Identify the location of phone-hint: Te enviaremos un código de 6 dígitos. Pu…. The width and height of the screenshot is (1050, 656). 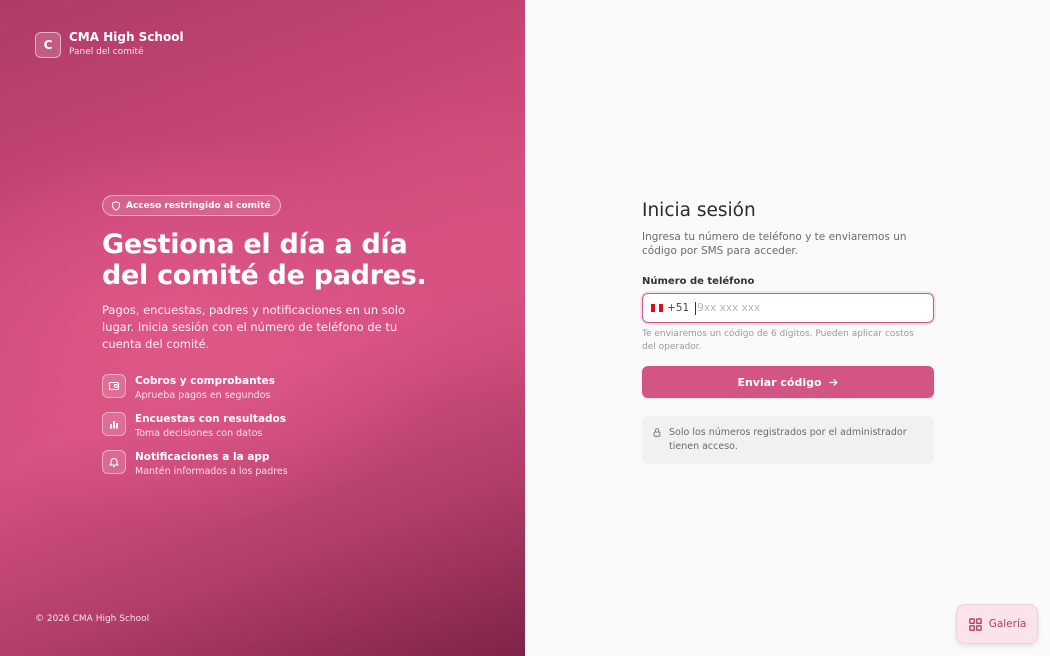
(778, 340).